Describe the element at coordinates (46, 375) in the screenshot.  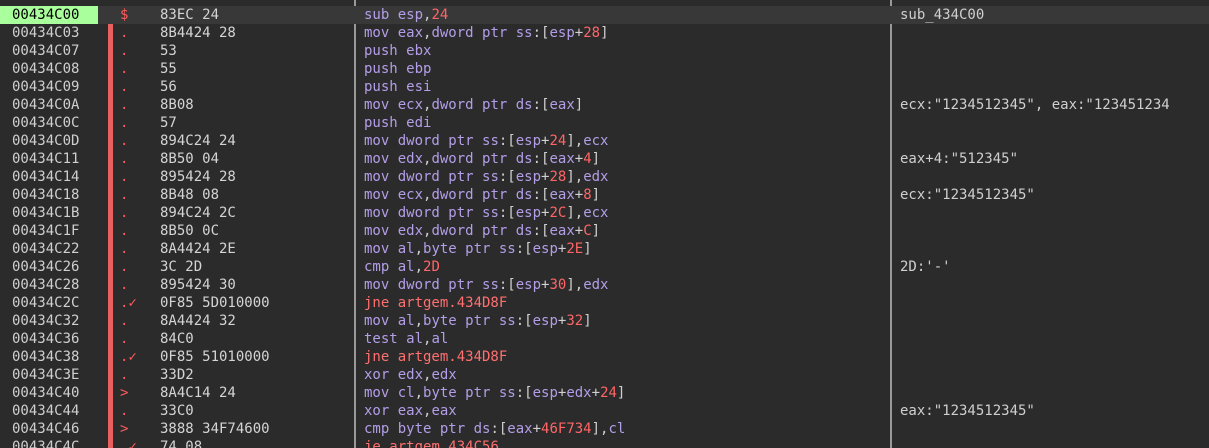
I see `address: 00434C3E` at that location.